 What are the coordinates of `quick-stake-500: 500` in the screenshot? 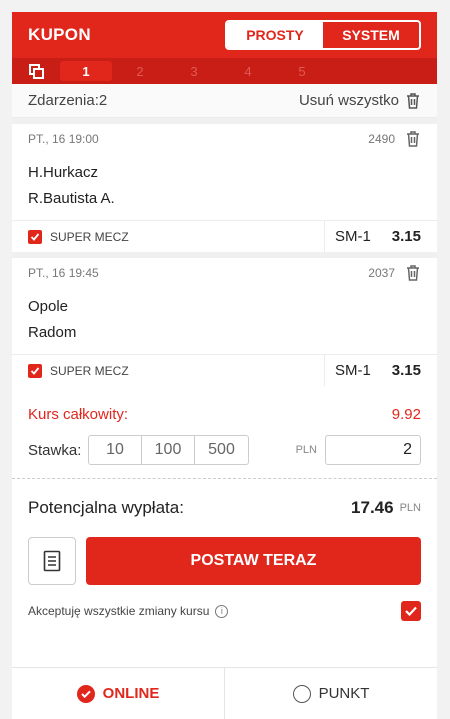 It's located at (221, 450).